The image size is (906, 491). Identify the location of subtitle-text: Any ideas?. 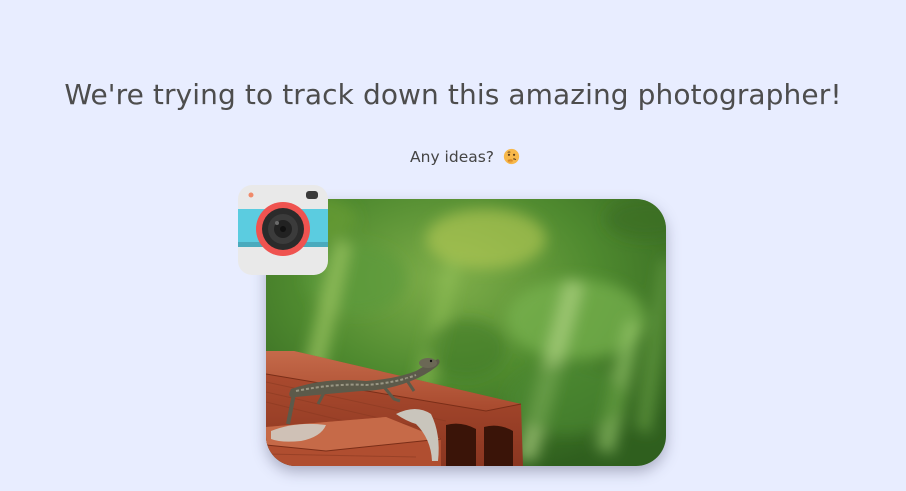
(452, 157).